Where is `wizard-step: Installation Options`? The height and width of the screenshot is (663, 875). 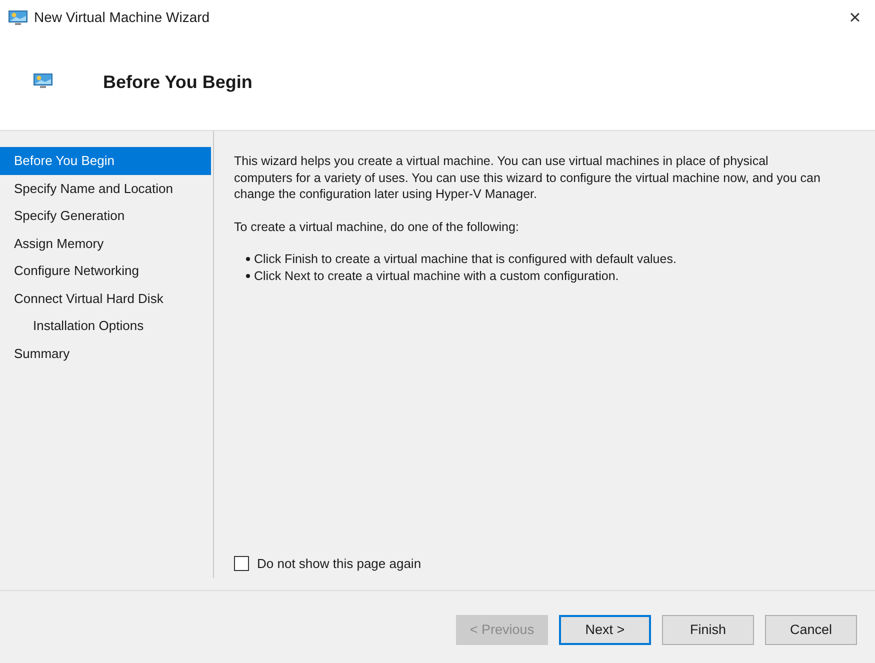 wizard-step: Installation Options is located at coordinates (105, 326).